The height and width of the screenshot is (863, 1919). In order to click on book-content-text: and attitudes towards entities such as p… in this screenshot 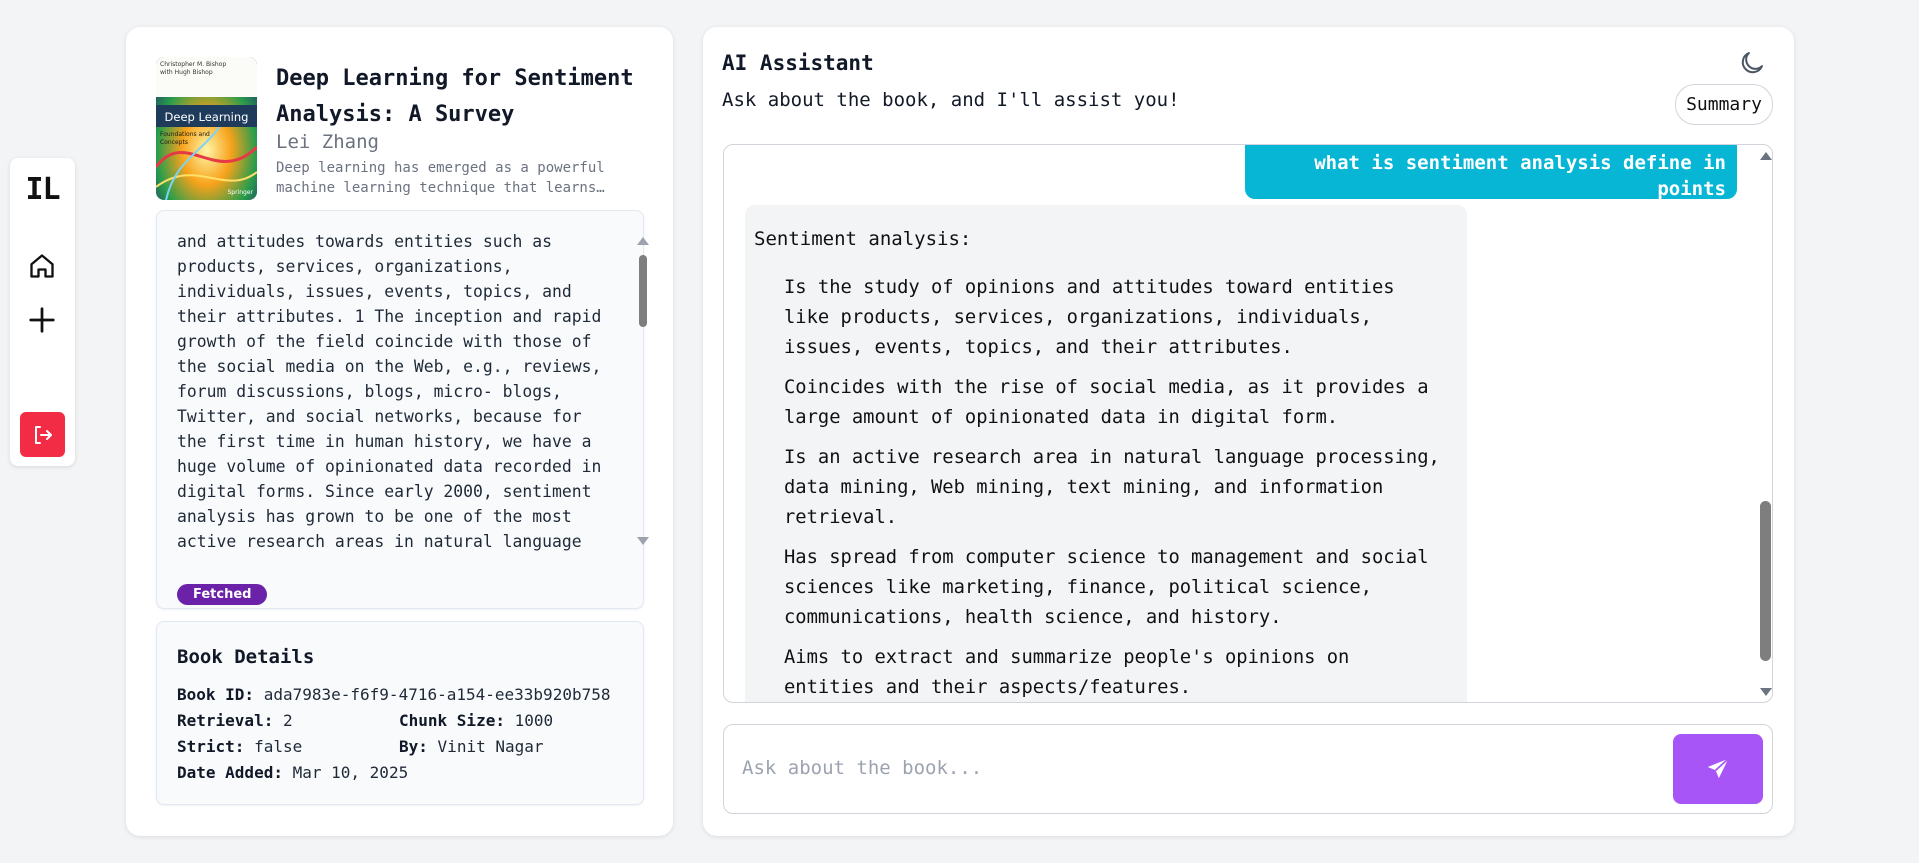, I will do `click(392, 394)`.